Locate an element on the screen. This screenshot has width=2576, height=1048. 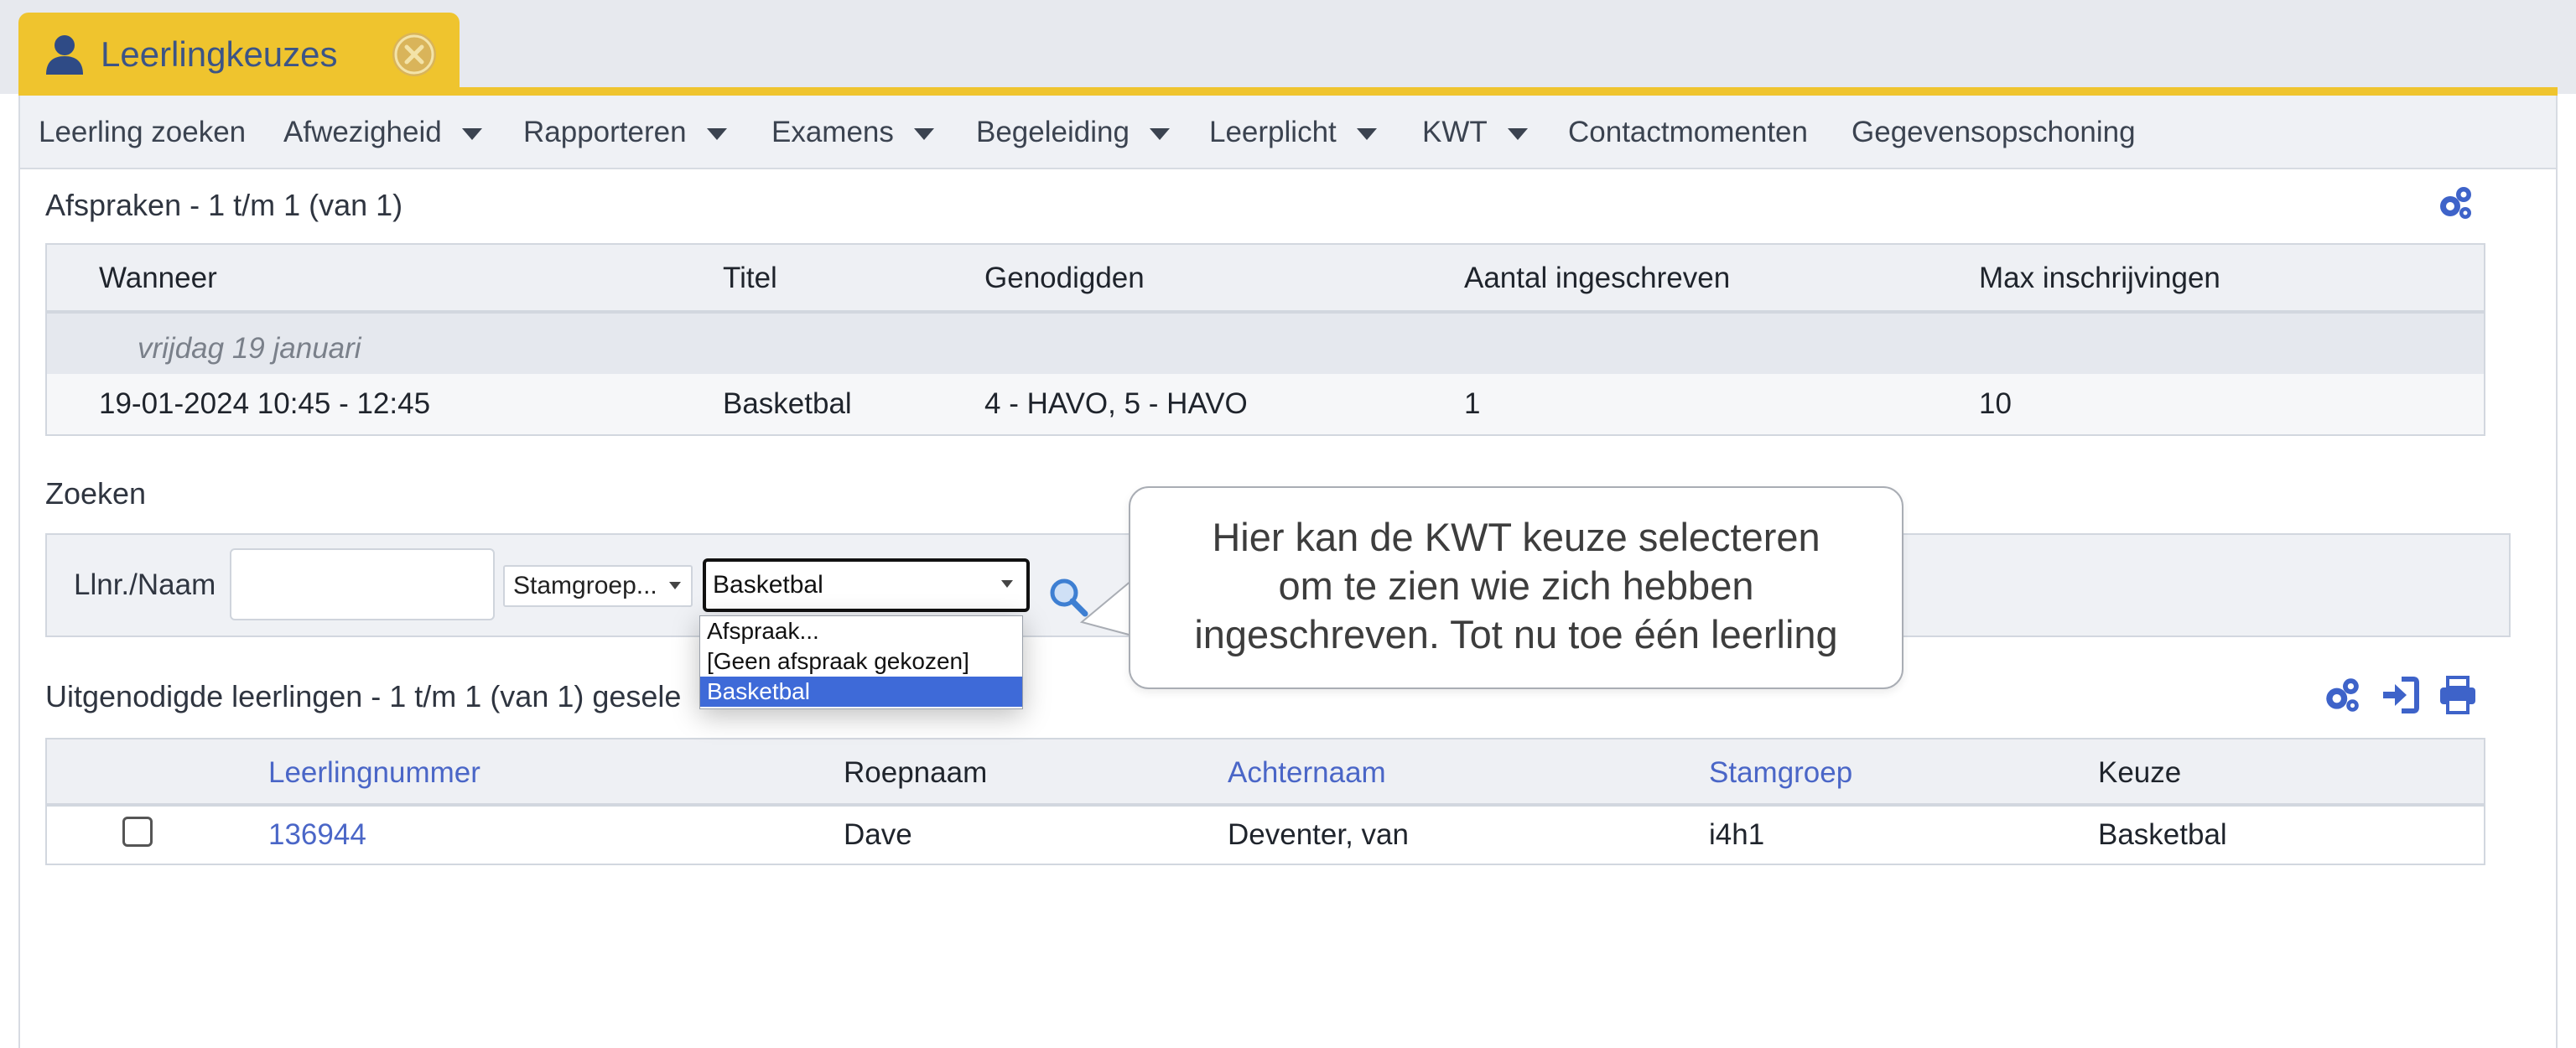
menu-examens: Examens is located at coordinates (852, 132).